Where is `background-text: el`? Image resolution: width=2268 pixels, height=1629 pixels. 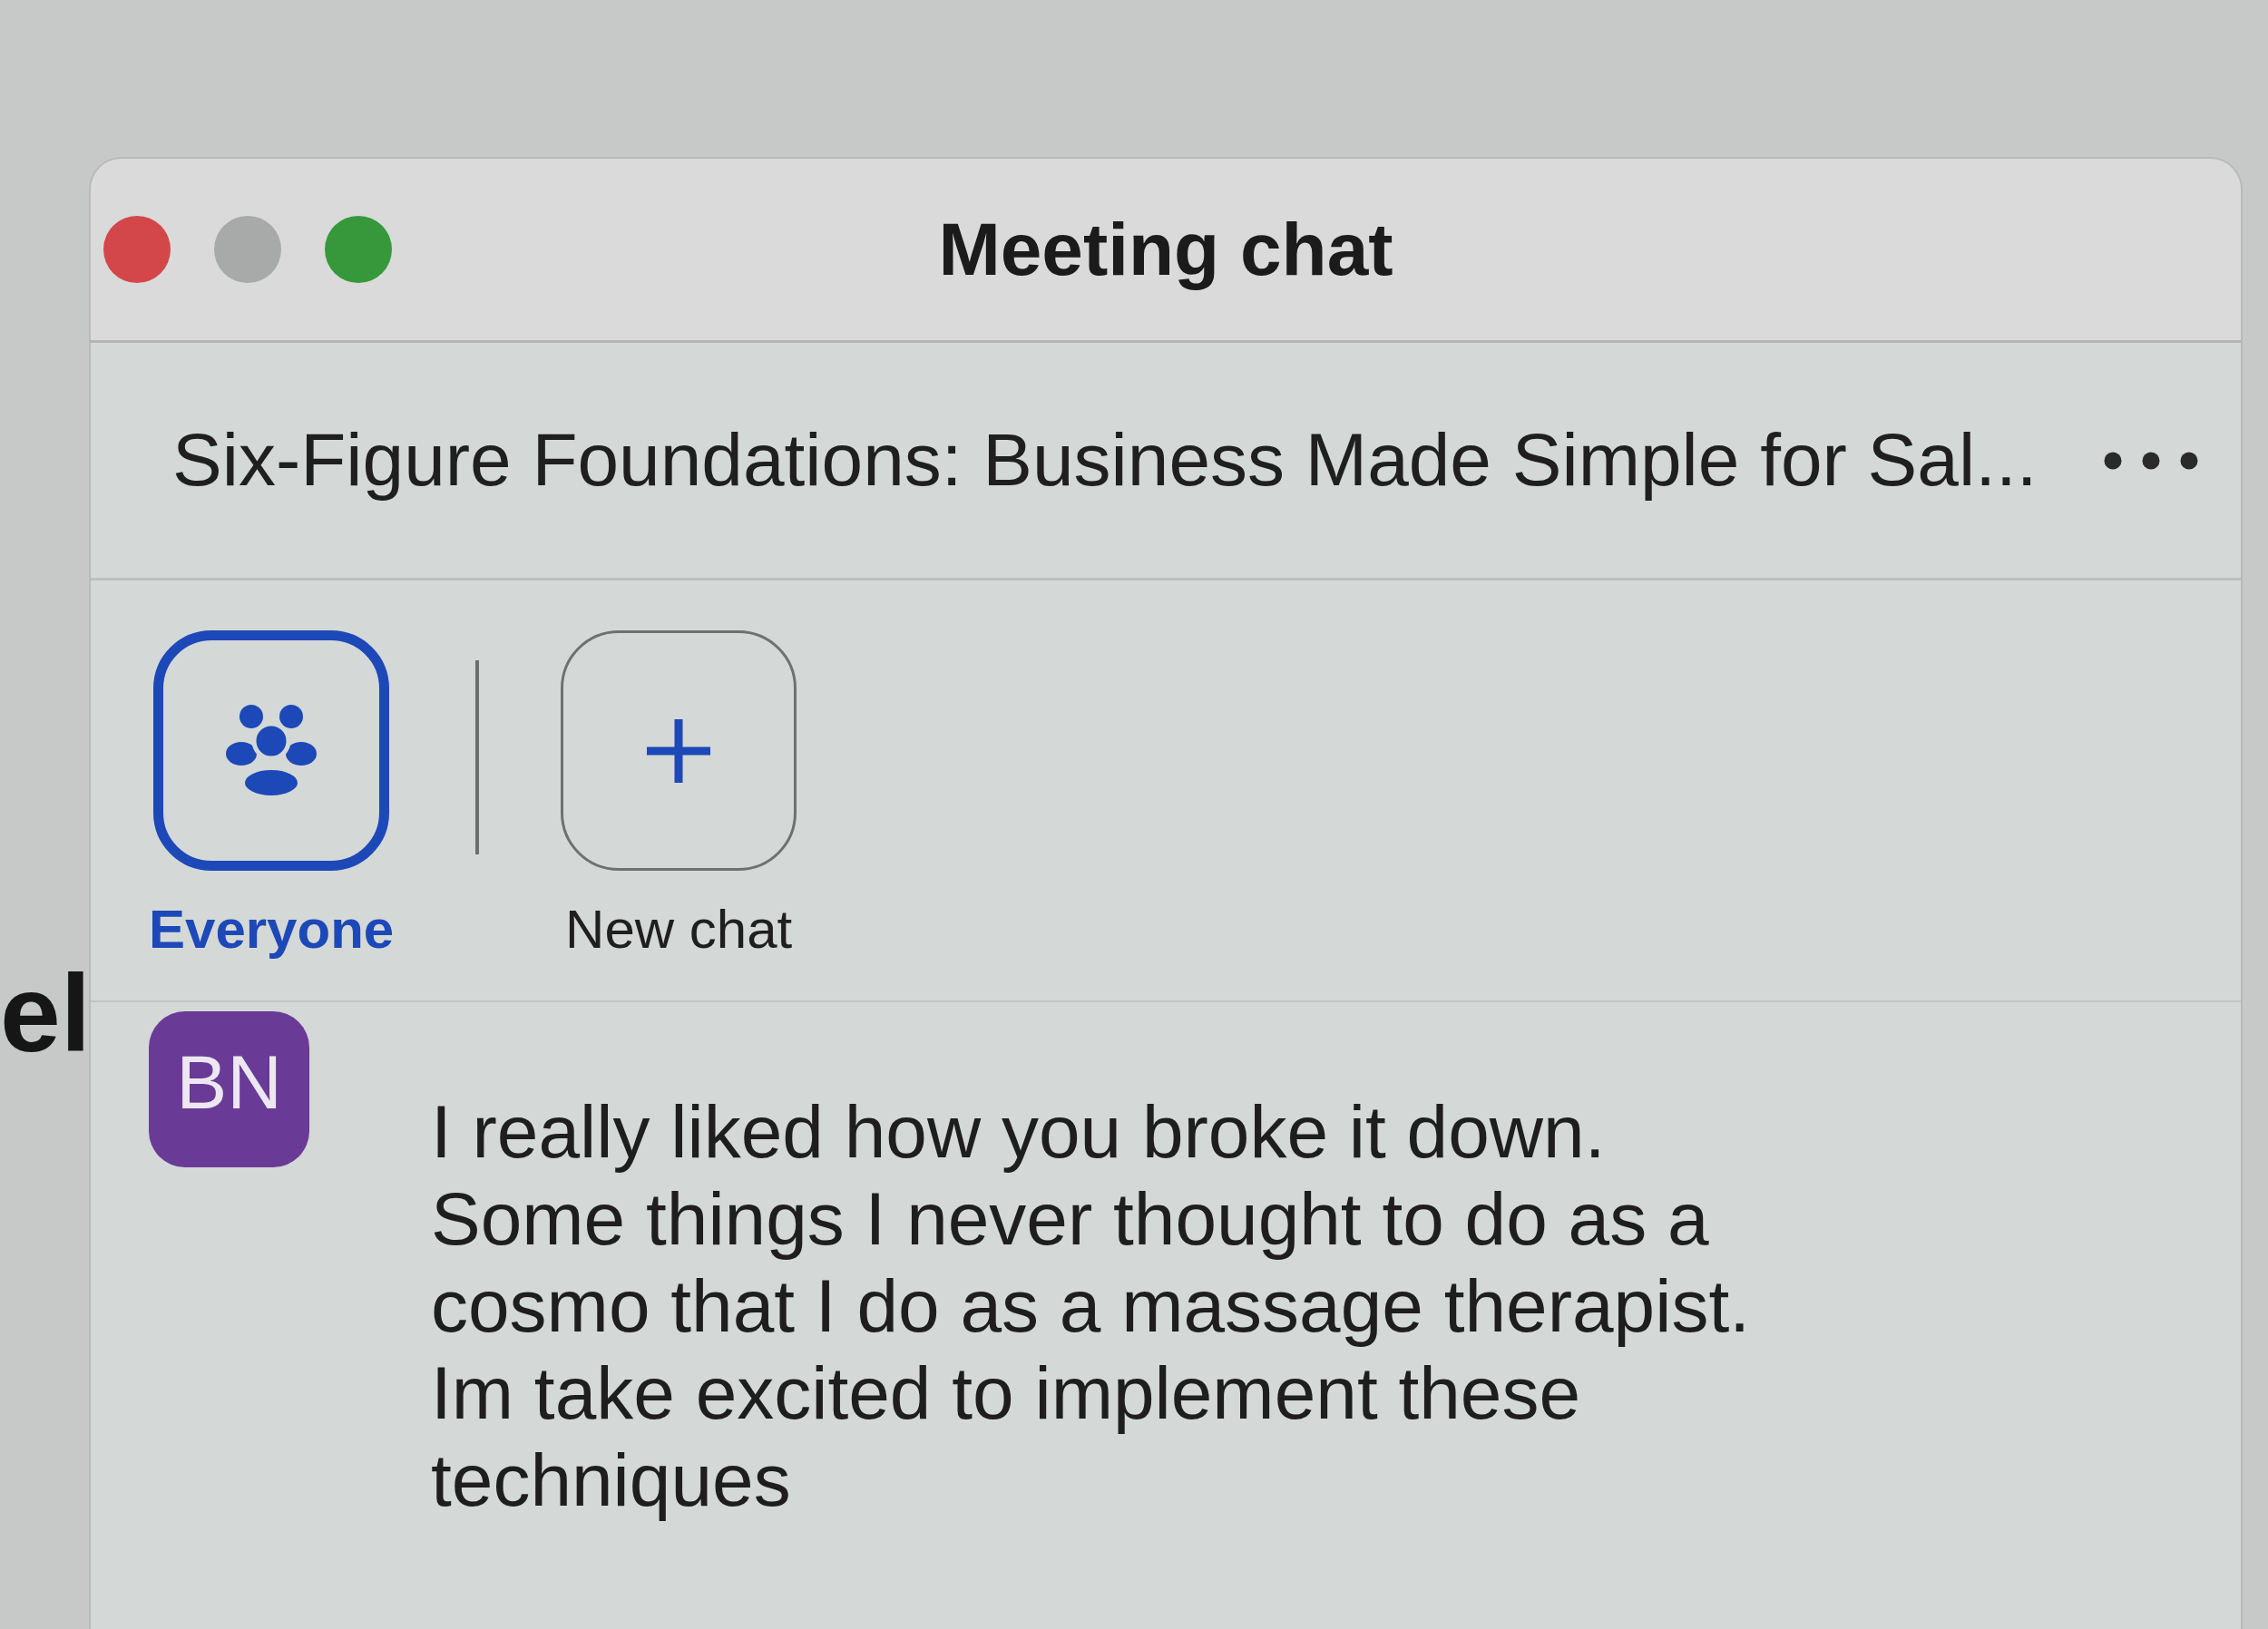
background-text: el is located at coordinates (45, 1014).